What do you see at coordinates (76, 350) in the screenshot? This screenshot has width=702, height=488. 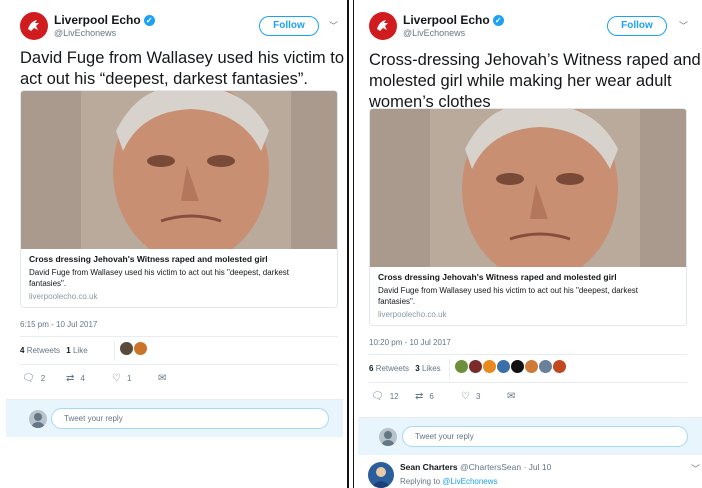 I see `likes-stat: 1 Like` at bounding box center [76, 350].